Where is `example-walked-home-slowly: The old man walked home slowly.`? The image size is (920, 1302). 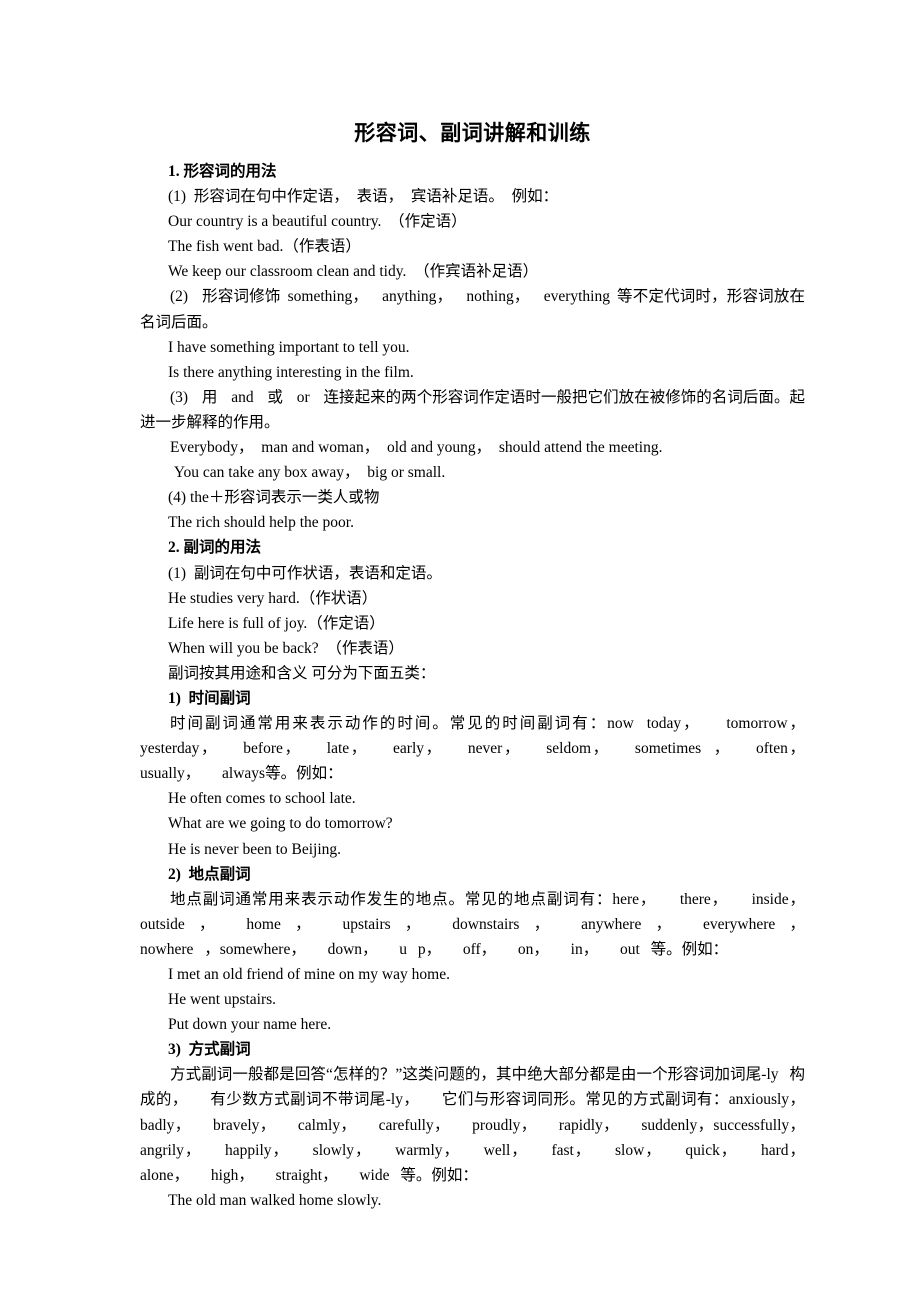 example-walked-home-slowly: The old man walked home slowly. is located at coordinates (275, 1200).